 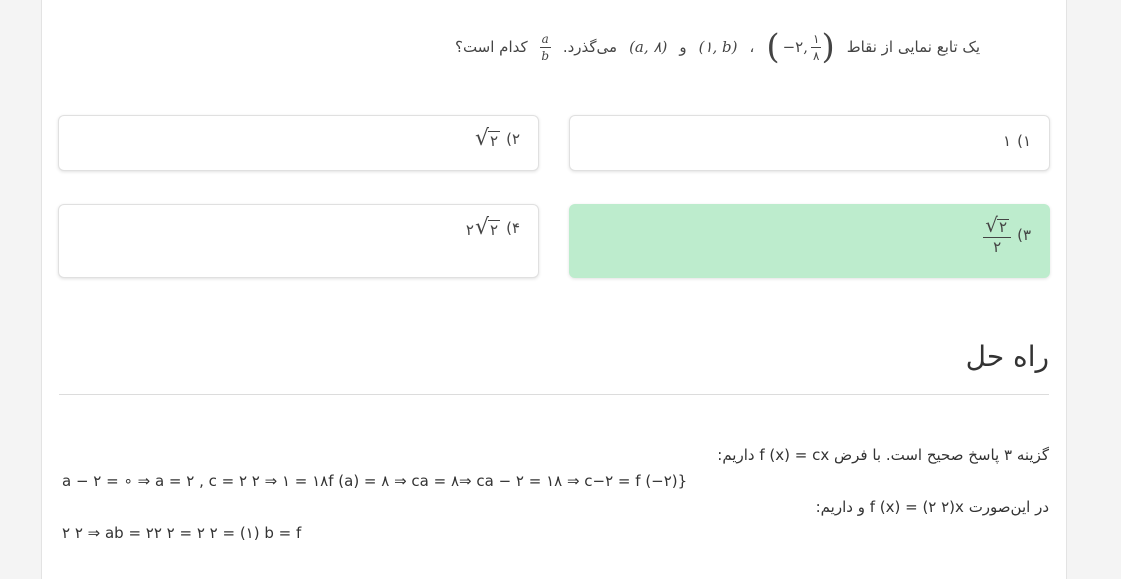 What do you see at coordinates (491, 47) in the screenshot?
I see `question-suffix: کدام است؟` at bounding box center [491, 47].